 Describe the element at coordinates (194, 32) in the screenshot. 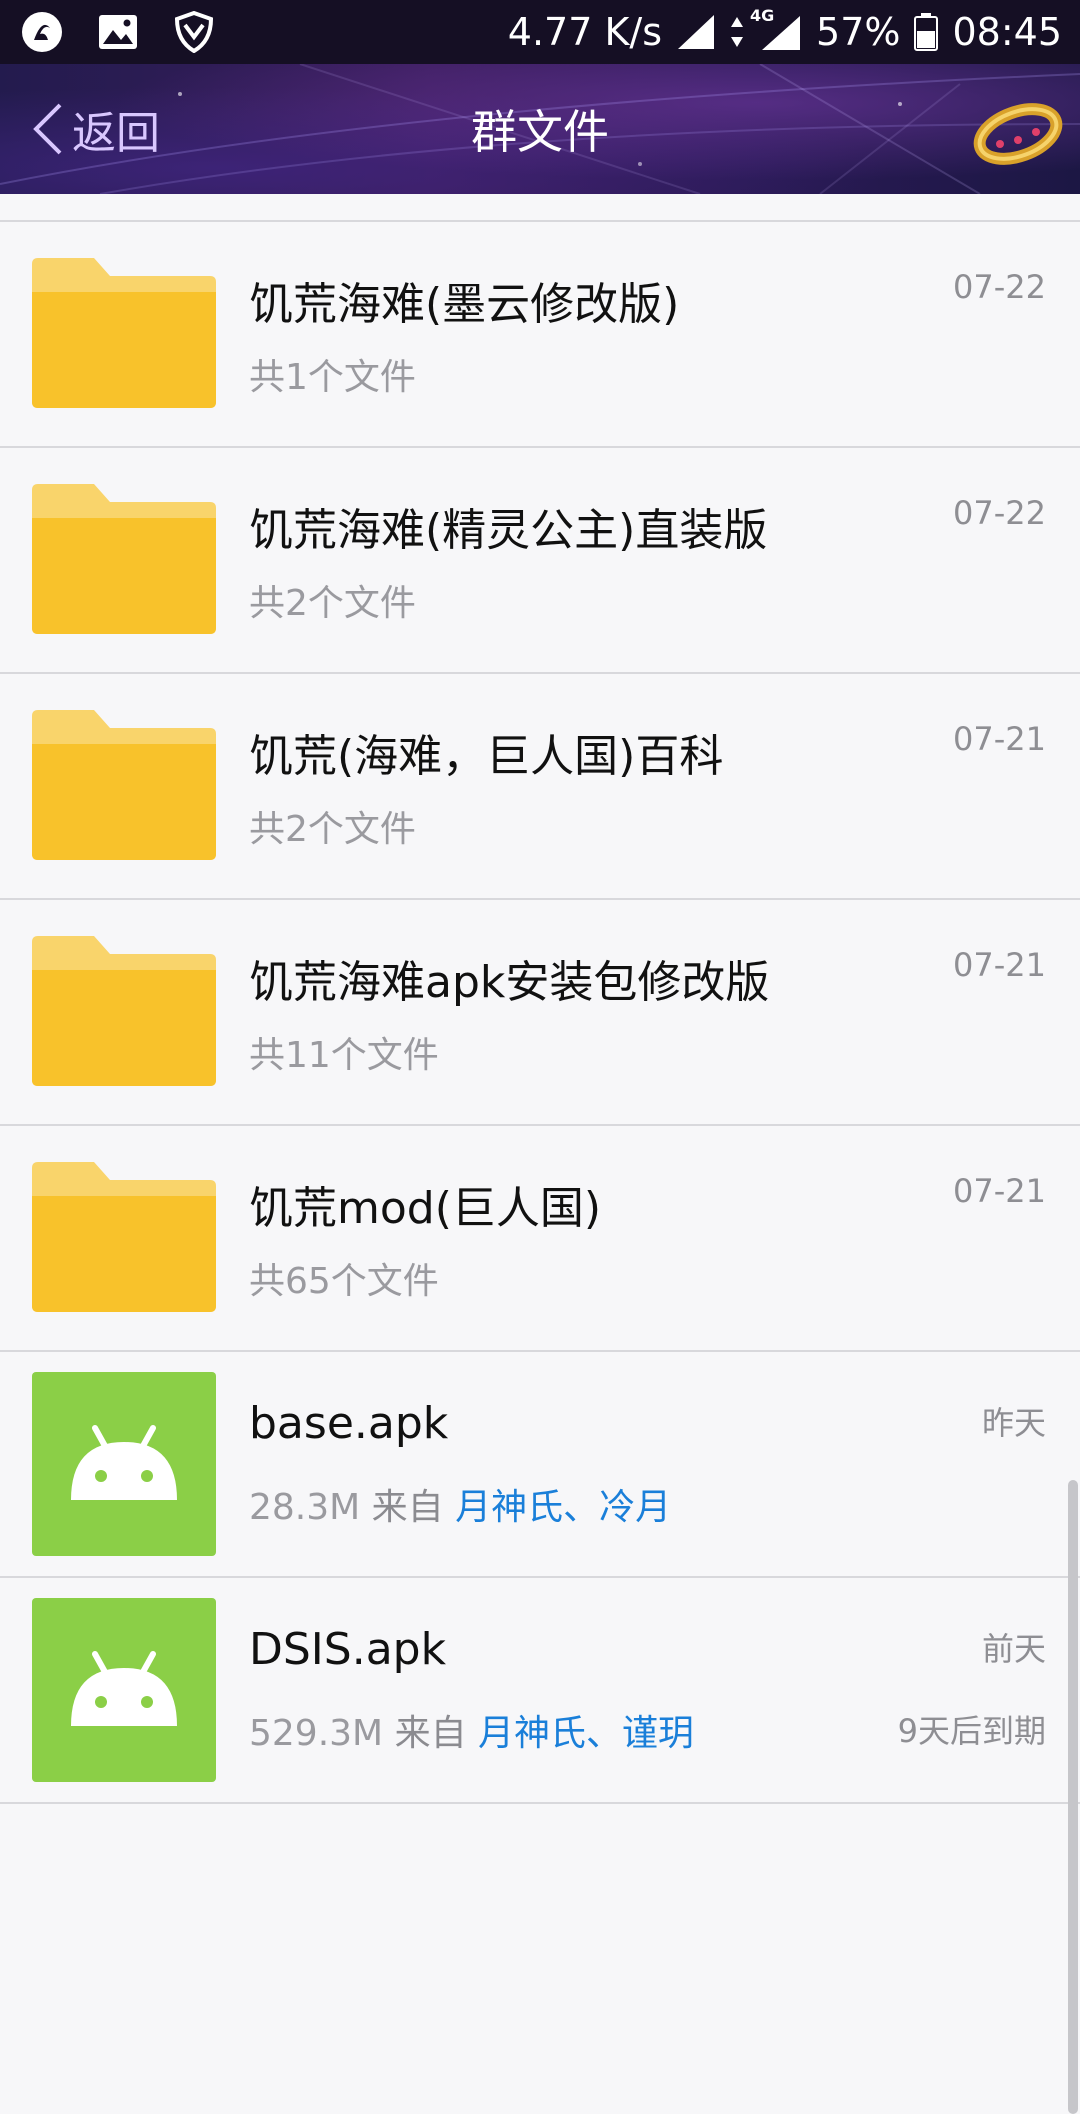

I see `shield-icon` at that location.